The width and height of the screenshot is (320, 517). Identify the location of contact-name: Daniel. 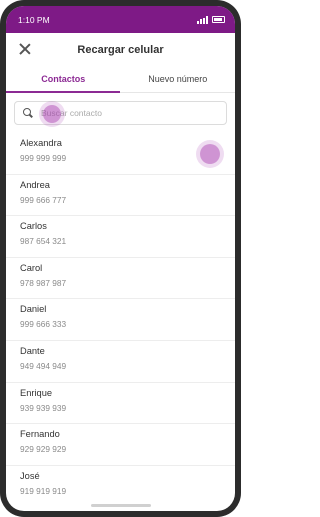
(33, 309).